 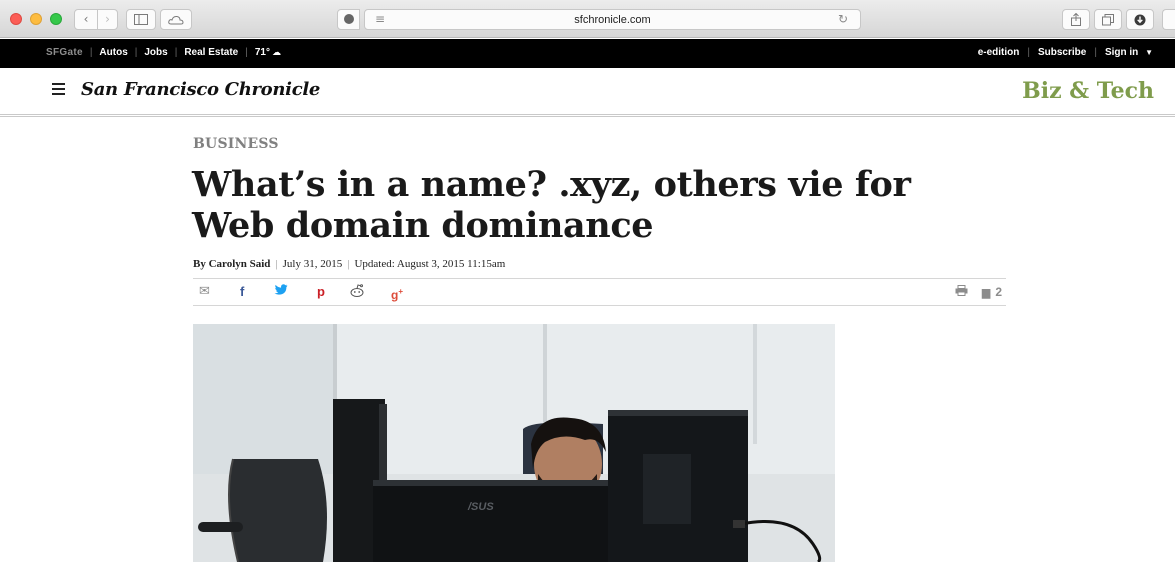 What do you see at coordinates (242, 292) in the screenshot?
I see `facebook-icon: f` at bounding box center [242, 292].